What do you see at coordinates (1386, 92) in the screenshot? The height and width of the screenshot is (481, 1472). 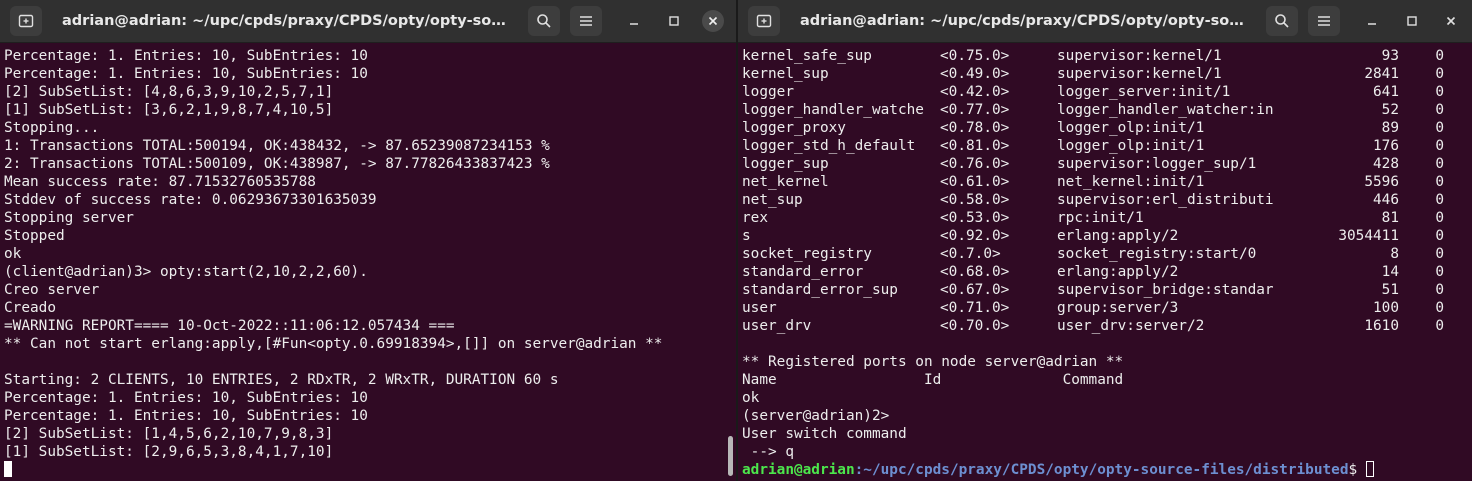 I see `process-reds-cell: 641` at bounding box center [1386, 92].